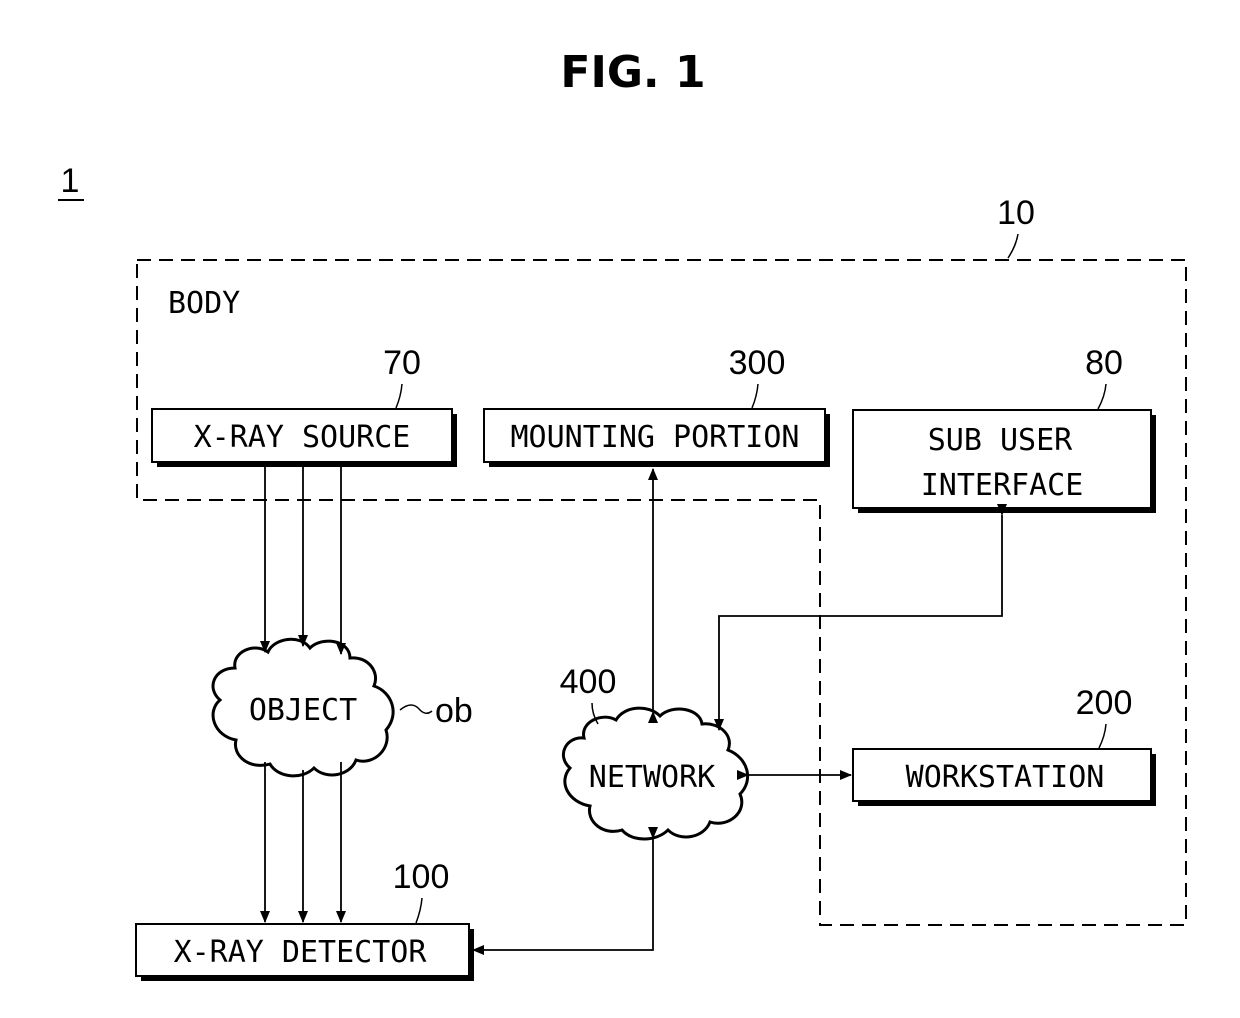 The image size is (1240, 1018). I want to click on xray-source-label: X-RAY SOURCE, so click(302, 437).